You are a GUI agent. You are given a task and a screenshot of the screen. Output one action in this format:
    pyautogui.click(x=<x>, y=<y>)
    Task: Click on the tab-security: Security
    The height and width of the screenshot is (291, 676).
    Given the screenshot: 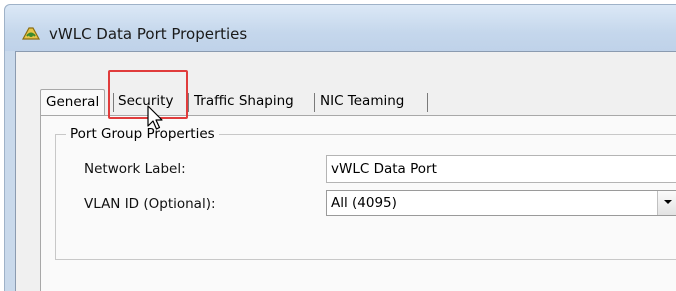 What is the action you would take?
    pyautogui.click(x=145, y=102)
    